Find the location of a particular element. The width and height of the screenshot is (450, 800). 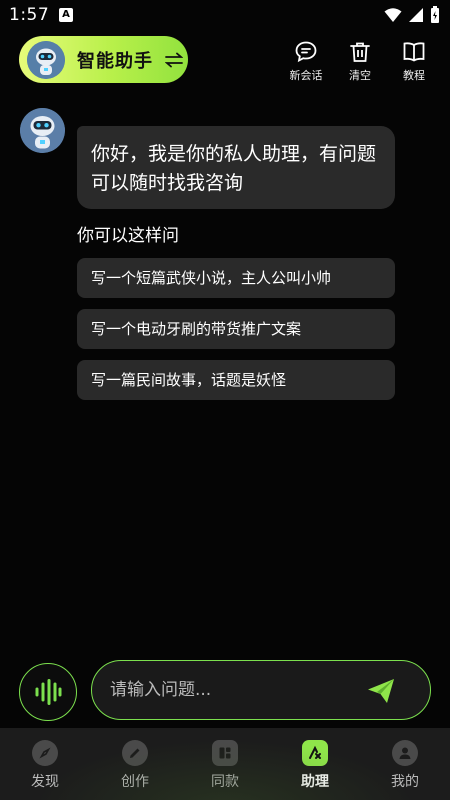

bottom-nav: 发现 创作 同款 助理 我的 is located at coordinates (225, 764).